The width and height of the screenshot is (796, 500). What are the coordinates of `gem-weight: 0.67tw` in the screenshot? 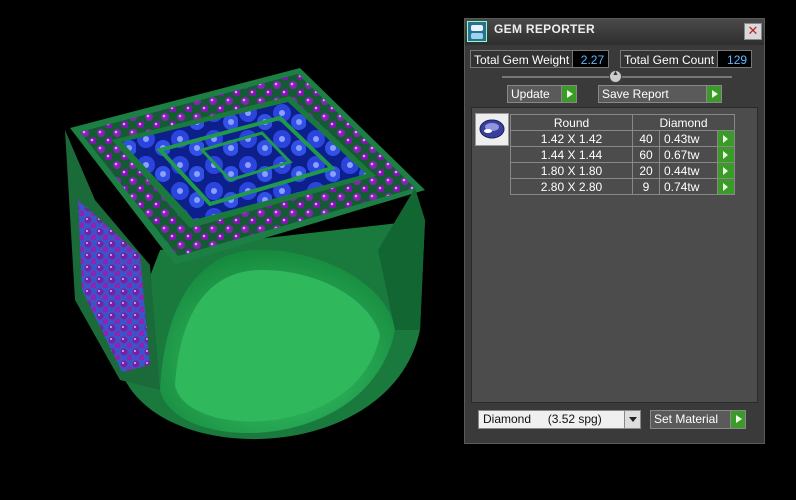 It's located at (688, 154).